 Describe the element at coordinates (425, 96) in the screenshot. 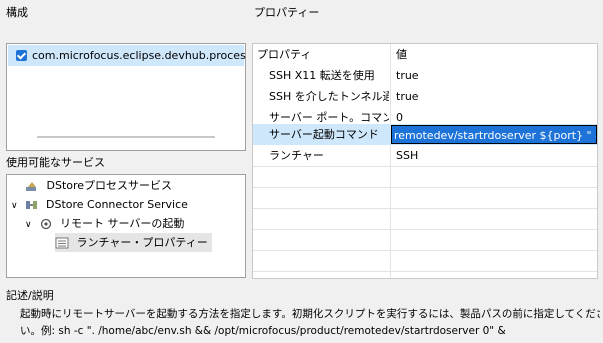

I see `table-row: SSH を介したトンネル通信 true` at that location.